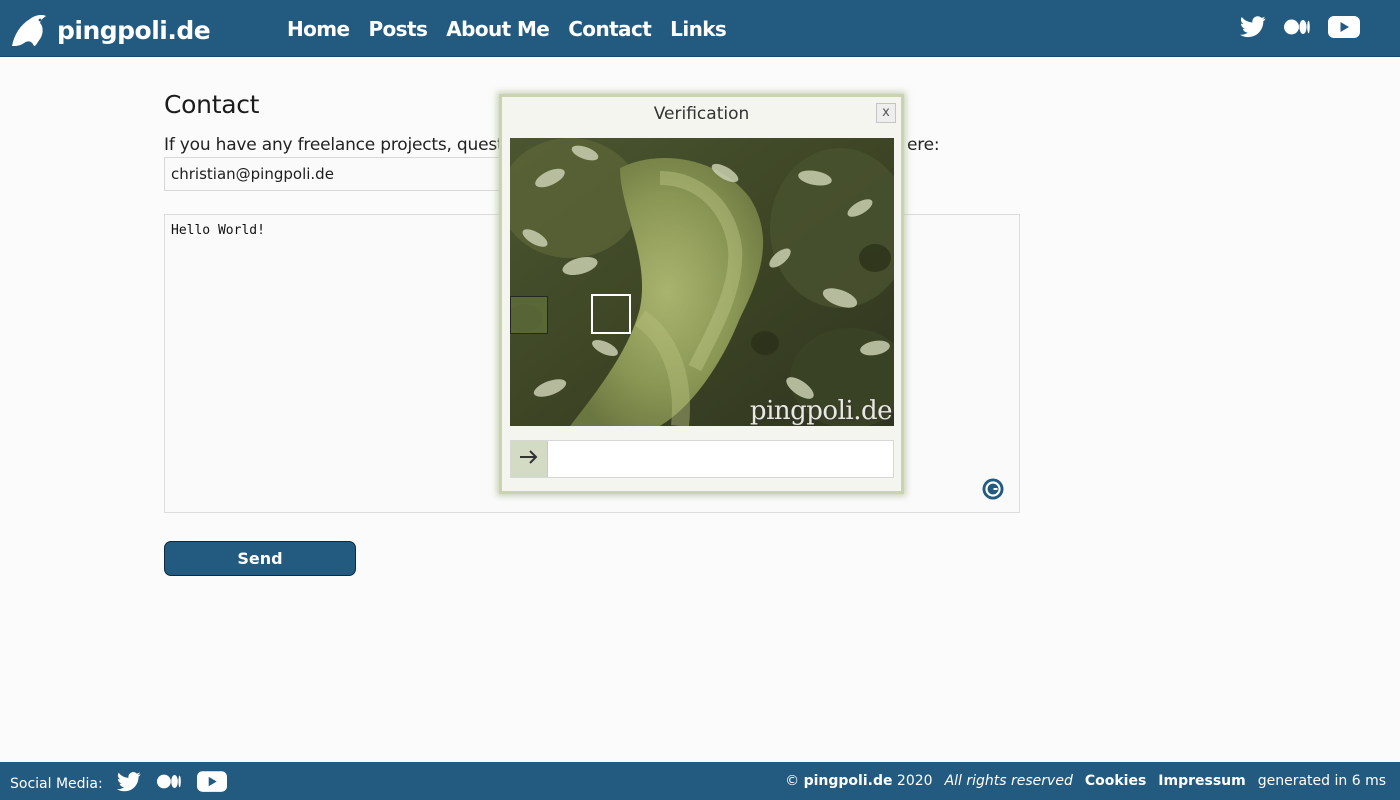 This screenshot has height=800, width=1400. I want to click on rights-text: All rights reserved, so click(1008, 781).